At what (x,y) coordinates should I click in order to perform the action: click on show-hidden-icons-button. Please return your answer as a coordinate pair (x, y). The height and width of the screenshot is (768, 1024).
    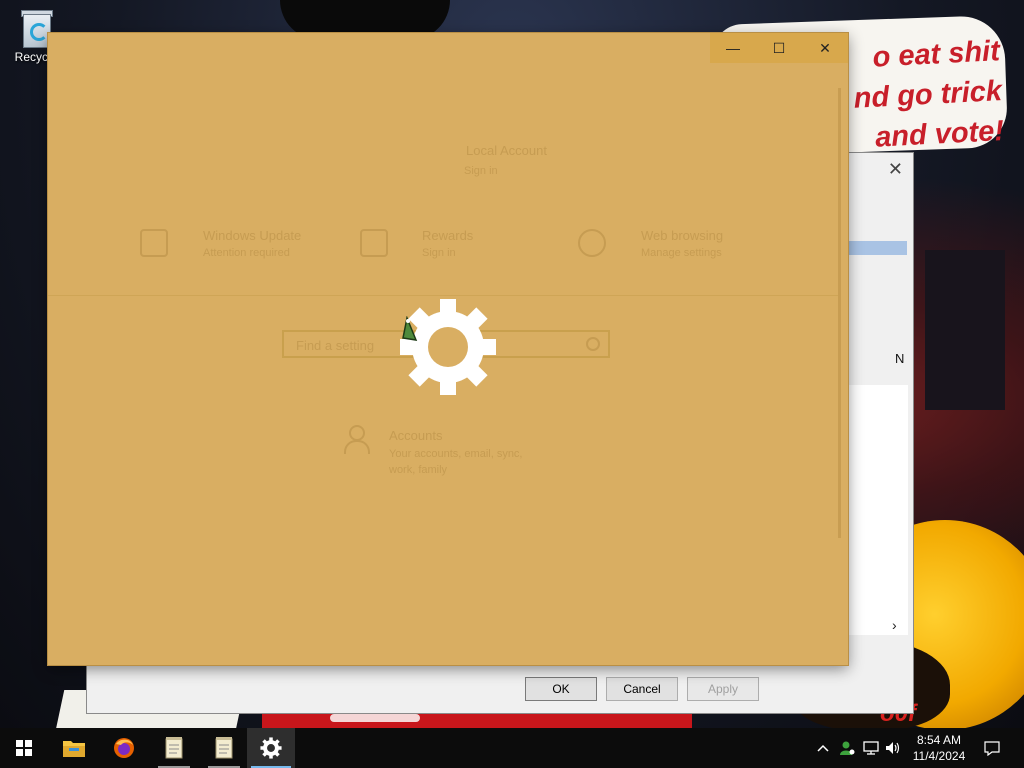
    Looking at the image, I should click on (823, 748).